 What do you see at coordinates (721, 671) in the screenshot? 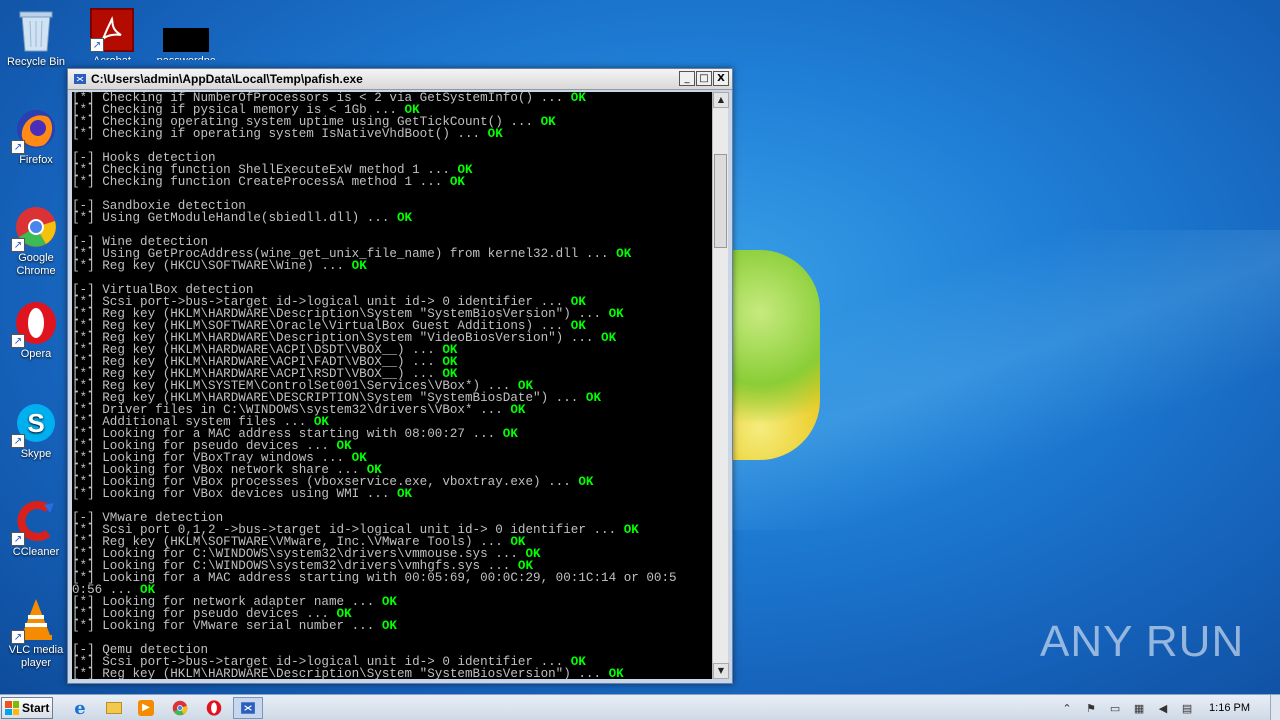
I see `scroll-down-arrow-icon: ▼` at bounding box center [721, 671].